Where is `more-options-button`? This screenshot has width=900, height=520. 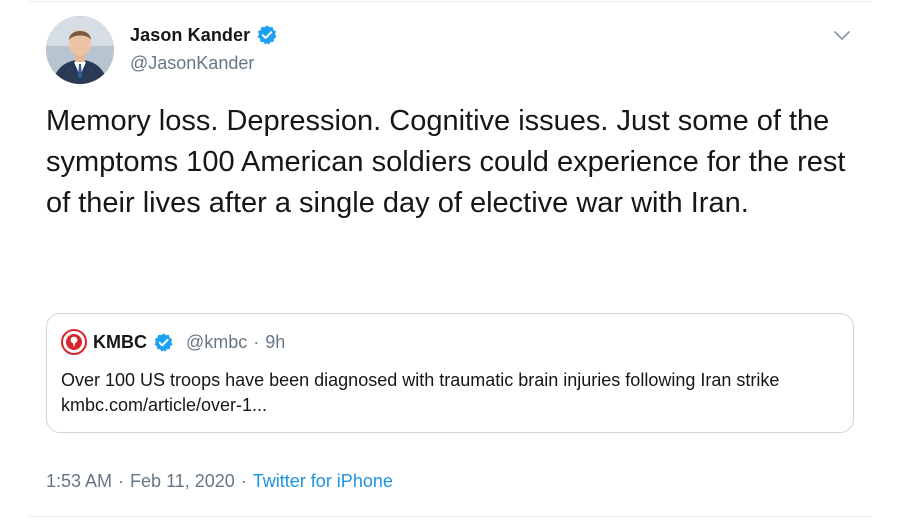 more-options-button is located at coordinates (842, 36).